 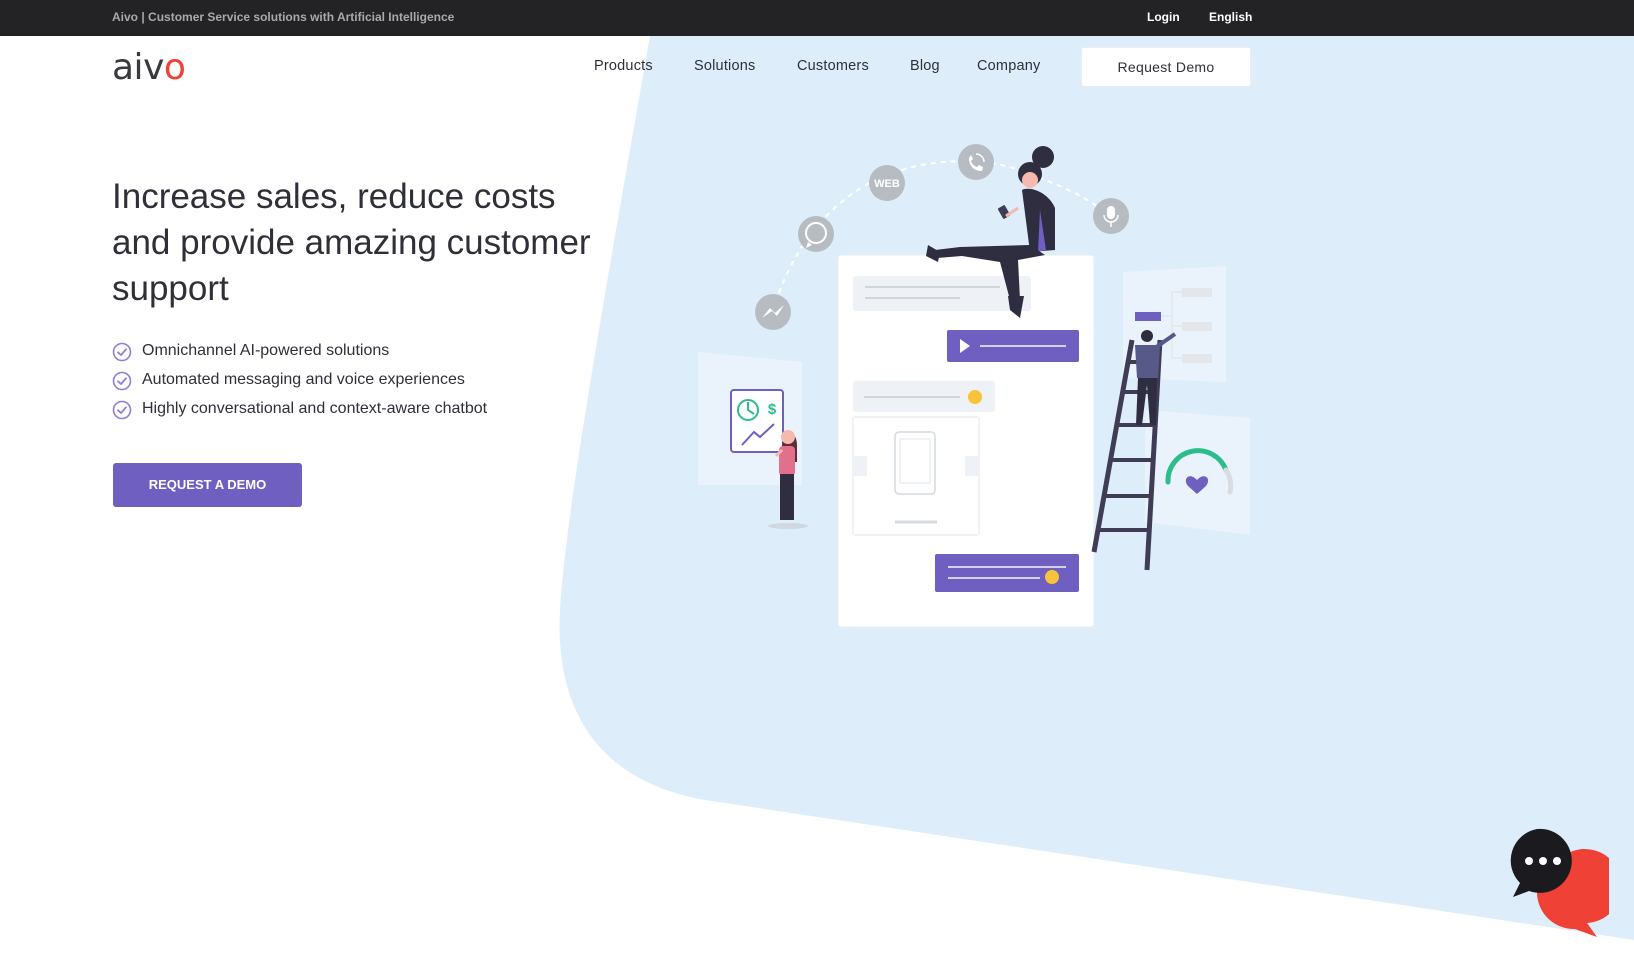 I want to click on whatsapp-icon, so click(x=816, y=234).